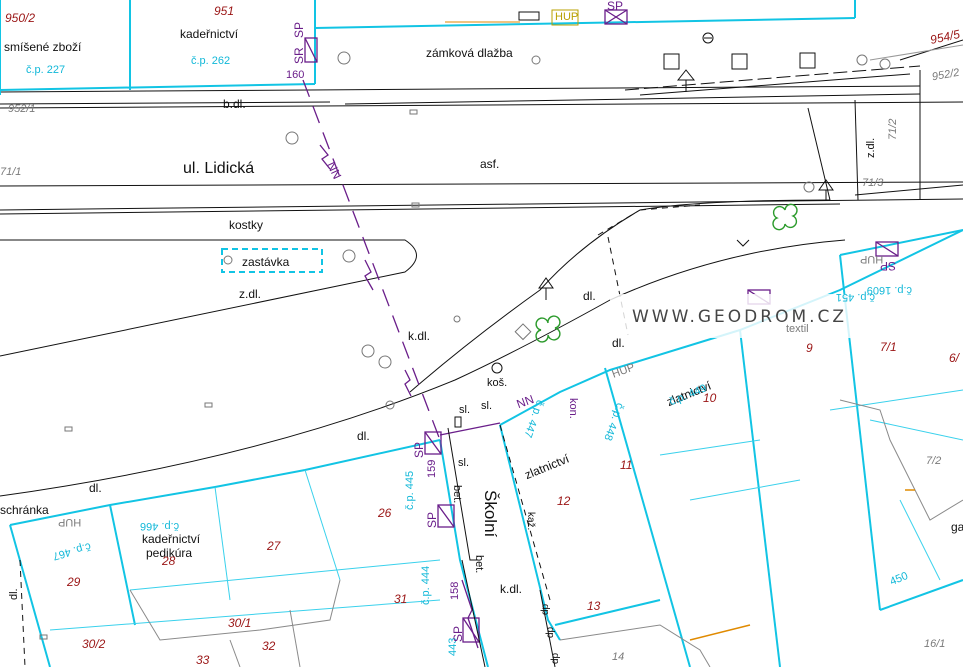  What do you see at coordinates (224, 11) in the screenshot?
I see `parcel-951: 951` at bounding box center [224, 11].